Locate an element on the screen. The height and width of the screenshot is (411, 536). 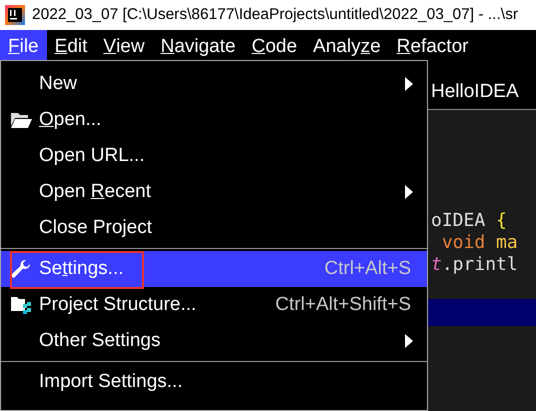
menu-item: Edit is located at coordinates (71, 46).